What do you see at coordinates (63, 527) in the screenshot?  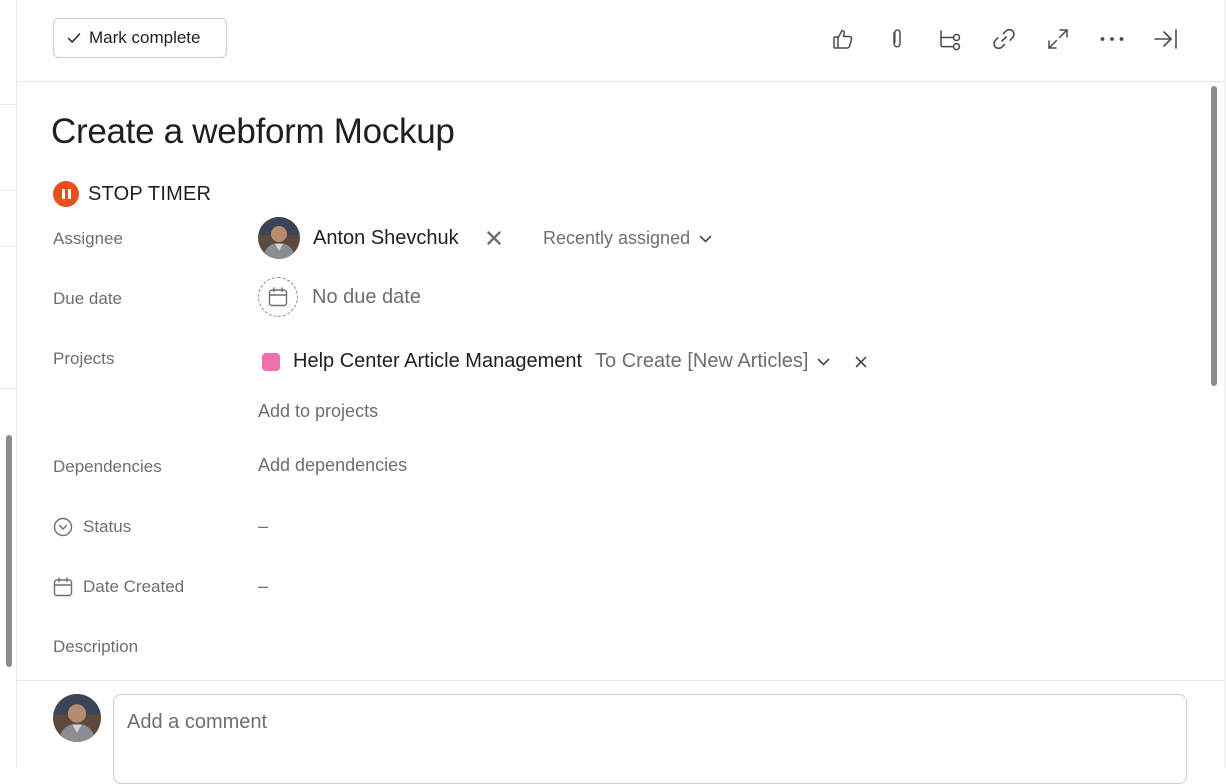 I see `chevron-circle-icon` at bounding box center [63, 527].